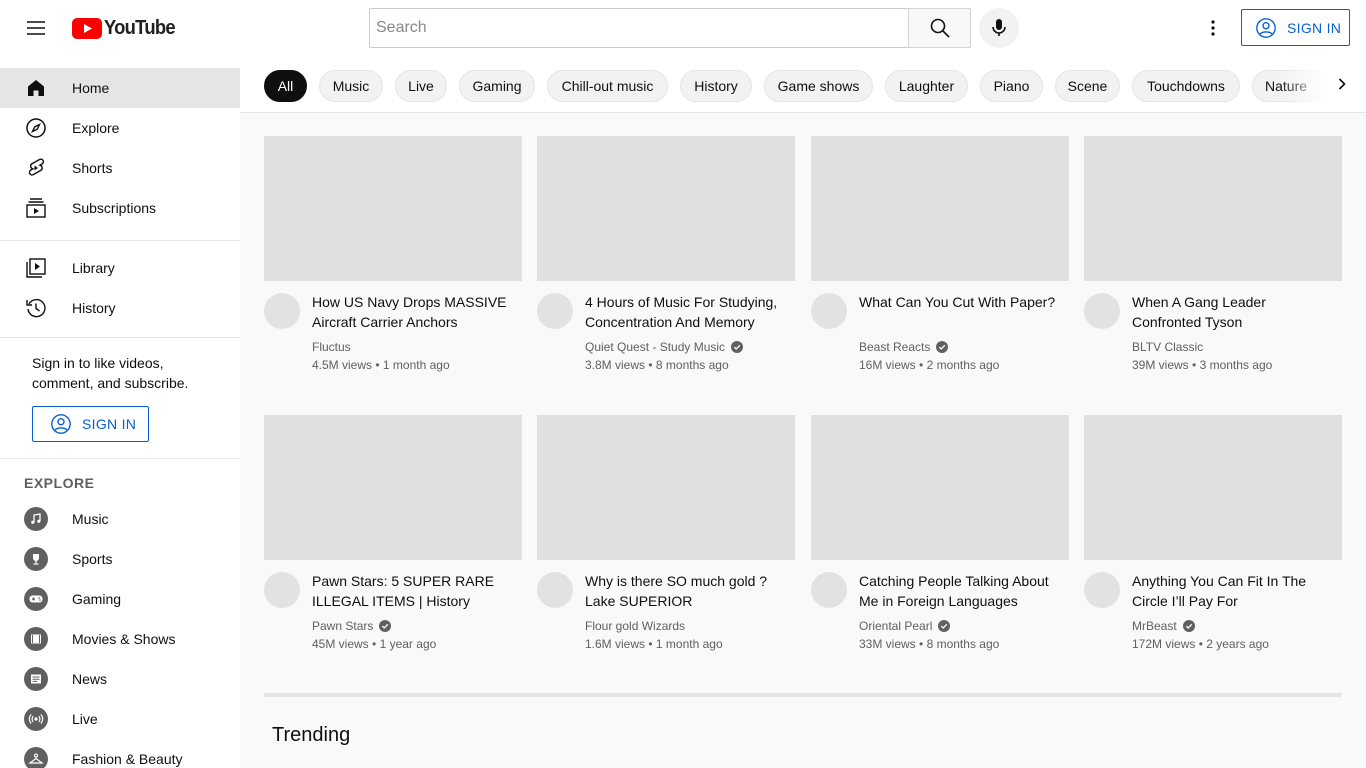  Describe the element at coordinates (1266, 27) in the screenshot. I see `account-circle-icon` at that location.